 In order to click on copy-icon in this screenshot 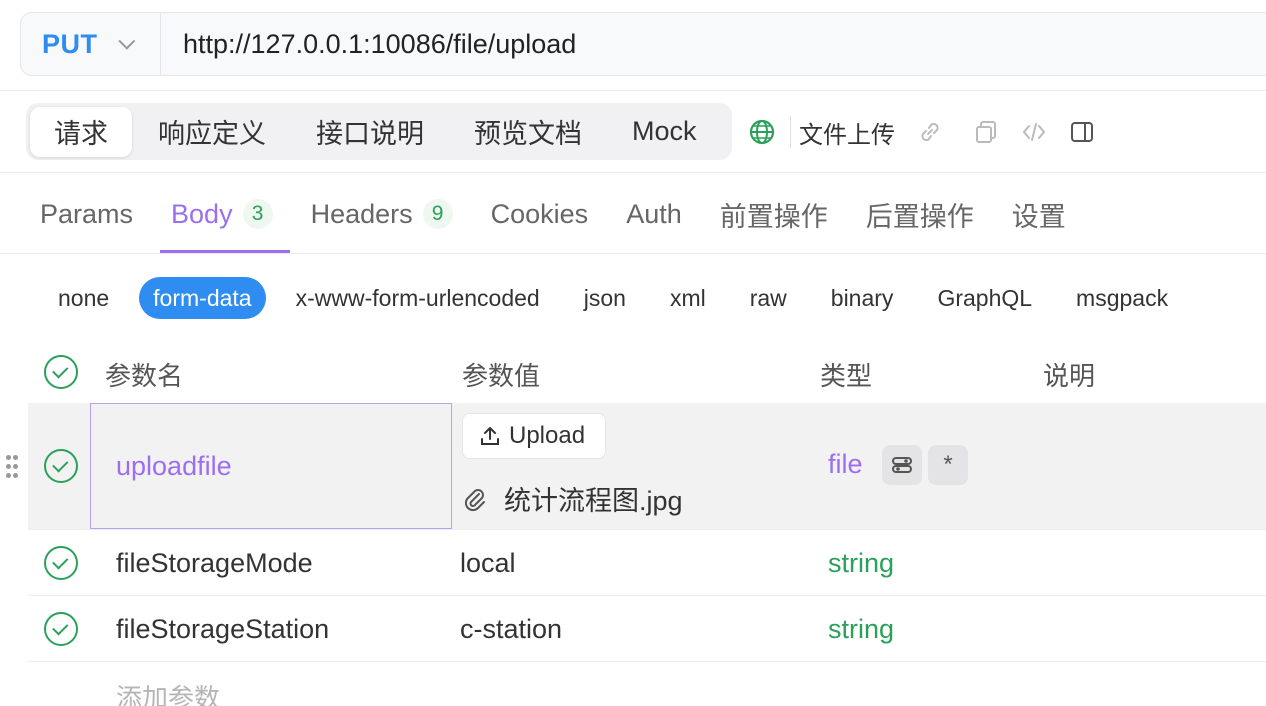, I will do `click(986, 132)`.